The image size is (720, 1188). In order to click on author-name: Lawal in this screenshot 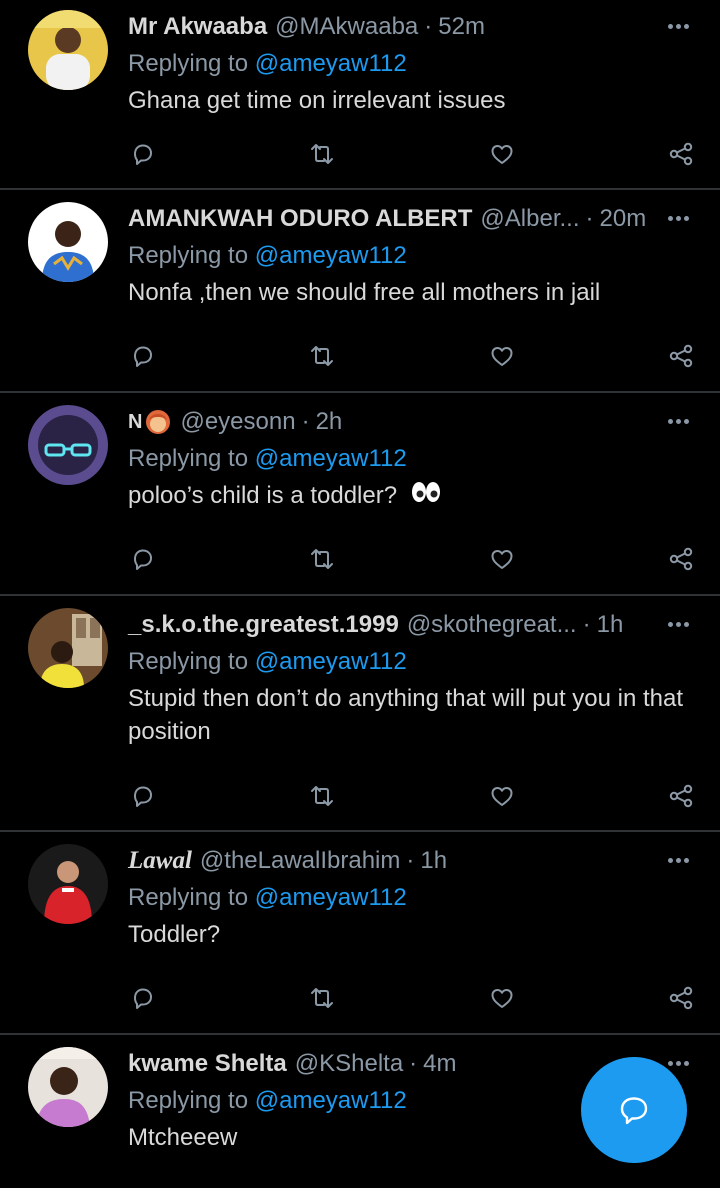, I will do `click(160, 861)`.